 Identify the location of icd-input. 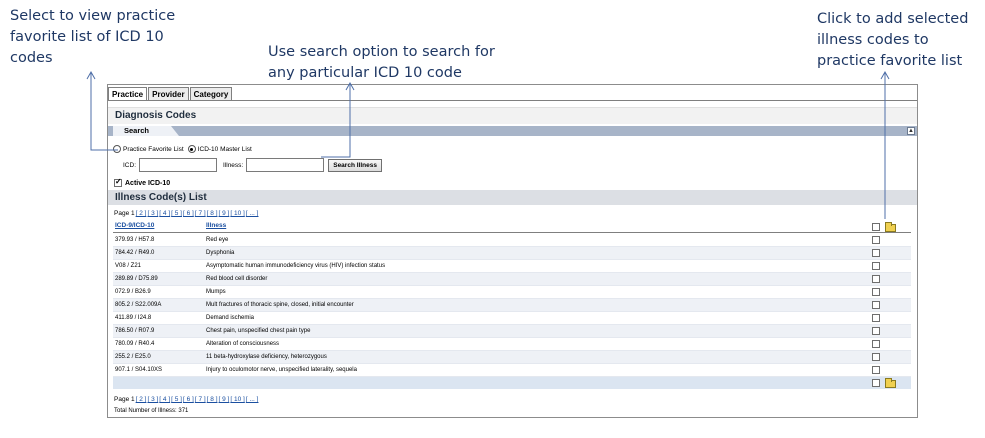
(178, 165).